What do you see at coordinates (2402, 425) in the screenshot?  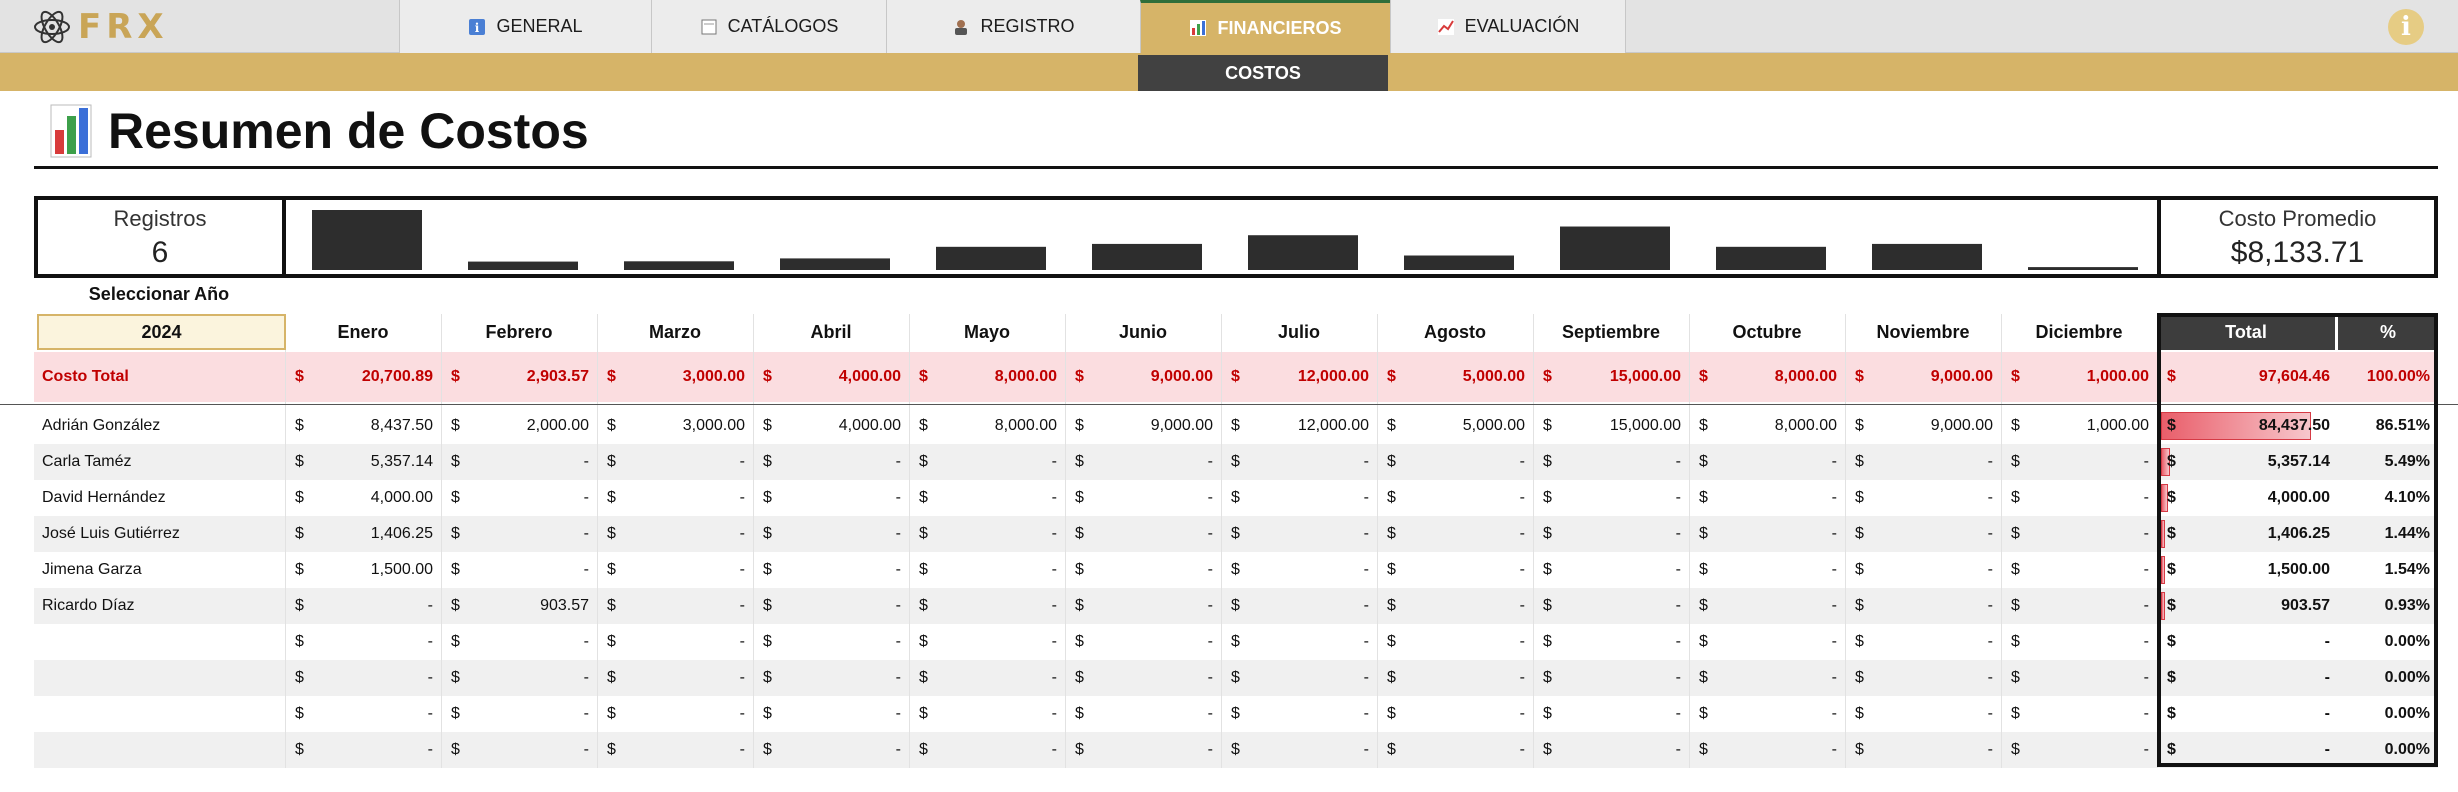 I see `row-pct: 86.51%` at bounding box center [2402, 425].